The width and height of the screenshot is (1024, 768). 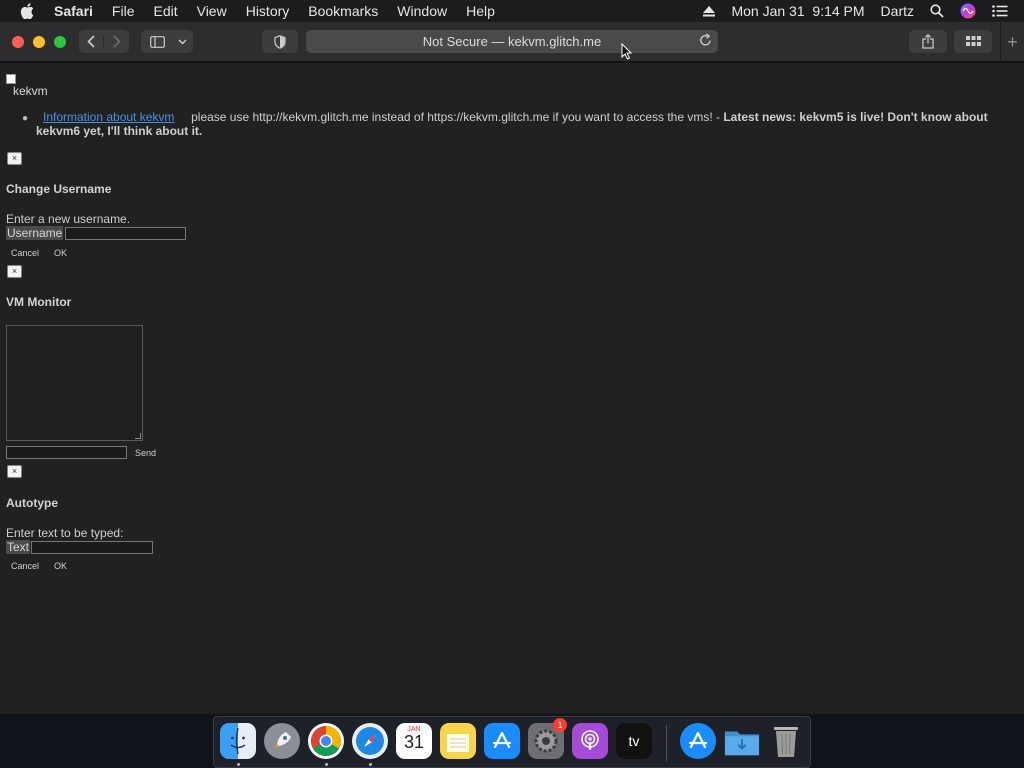 What do you see at coordinates (590, 741) in the screenshot?
I see `podcasts-icon` at bounding box center [590, 741].